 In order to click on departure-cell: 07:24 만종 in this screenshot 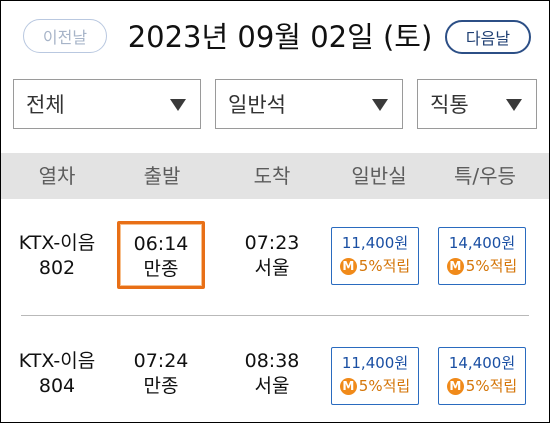, I will do `click(161, 374)`.